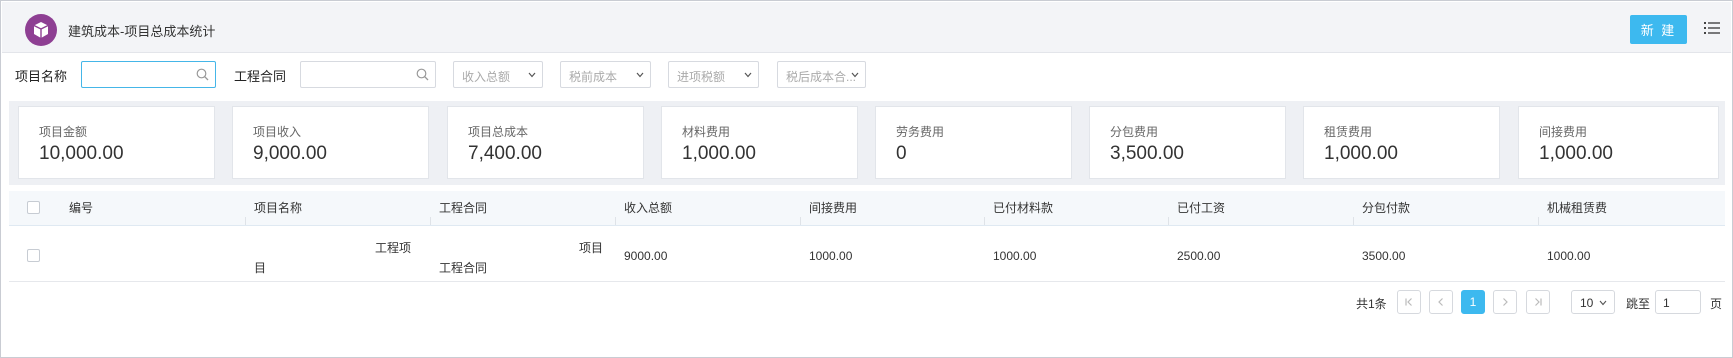 Image resolution: width=1733 pixels, height=358 pixels. Describe the element at coordinates (330, 142) in the screenshot. I see `card-project-income: 项目收入 9,000.00` at that location.